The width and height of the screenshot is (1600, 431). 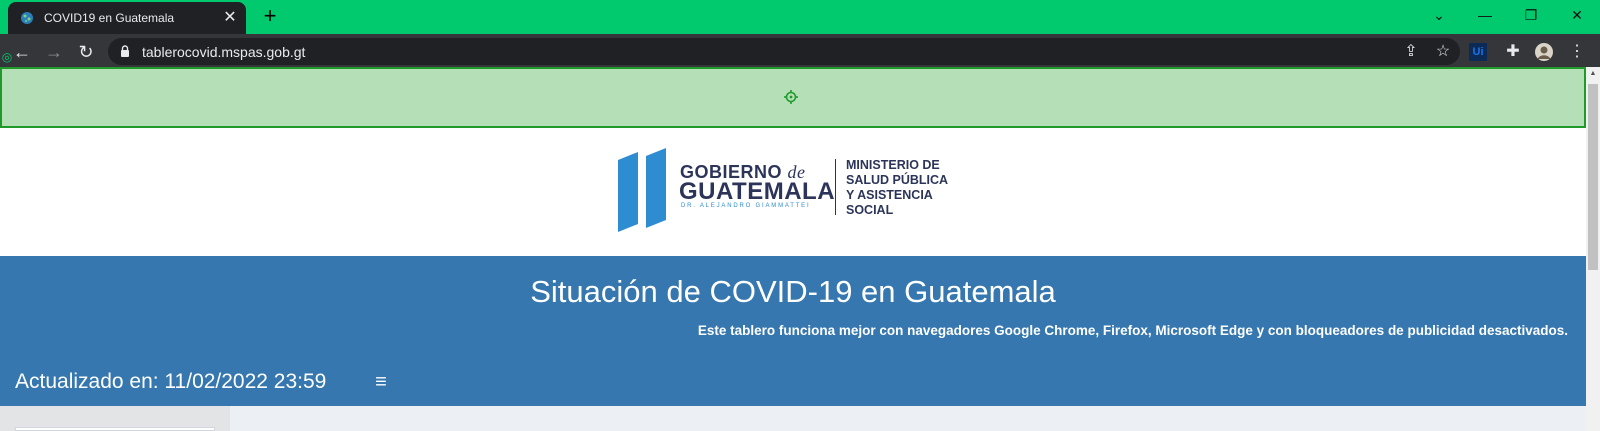 What do you see at coordinates (1411, 52) in the screenshot?
I see `share-icon: ⇪` at bounding box center [1411, 52].